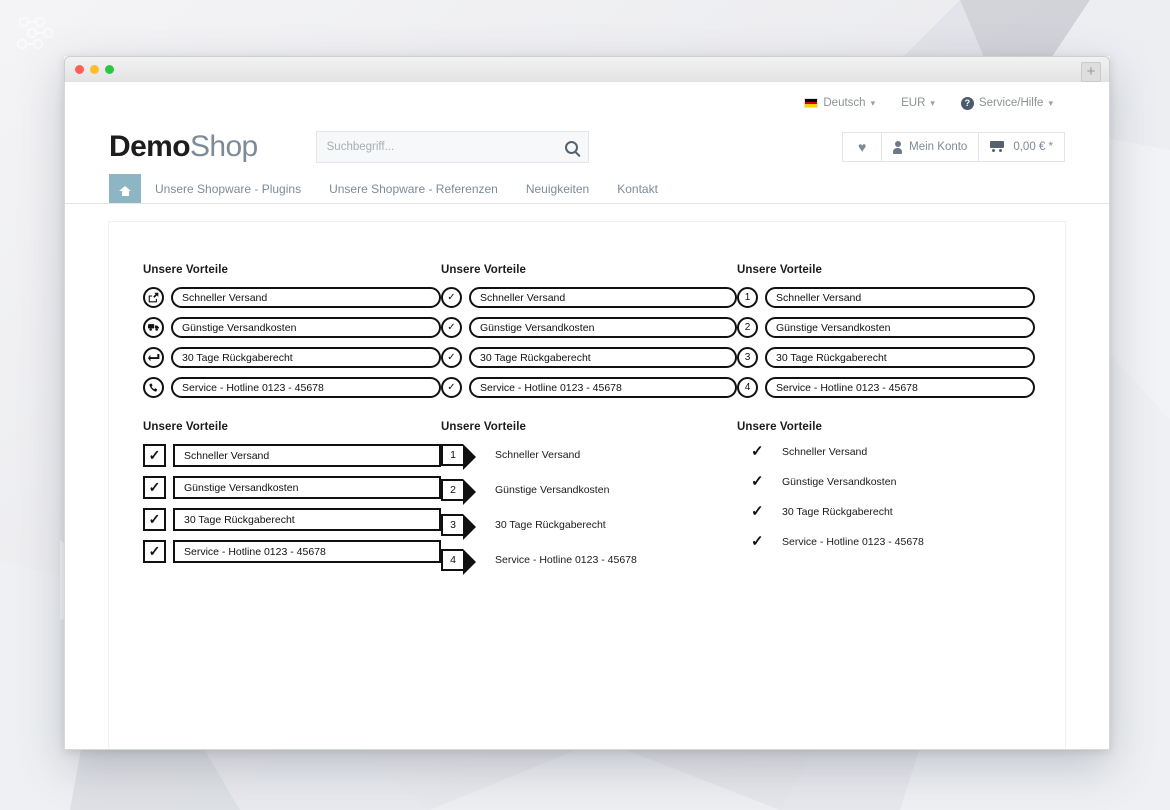  I want to click on account-button: Mein Konto, so click(930, 147).